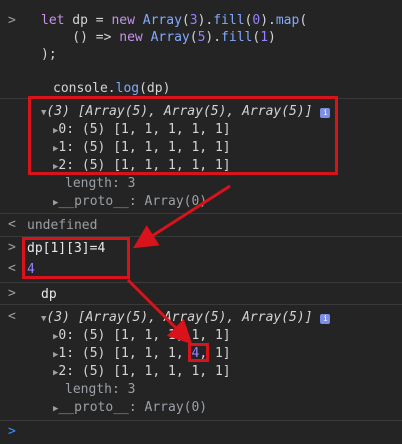 Image resolution: width=402 pixels, height=444 pixels. What do you see at coordinates (178, 264) in the screenshot?
I see `annotation-arrows` at bounding box center [178, 264].